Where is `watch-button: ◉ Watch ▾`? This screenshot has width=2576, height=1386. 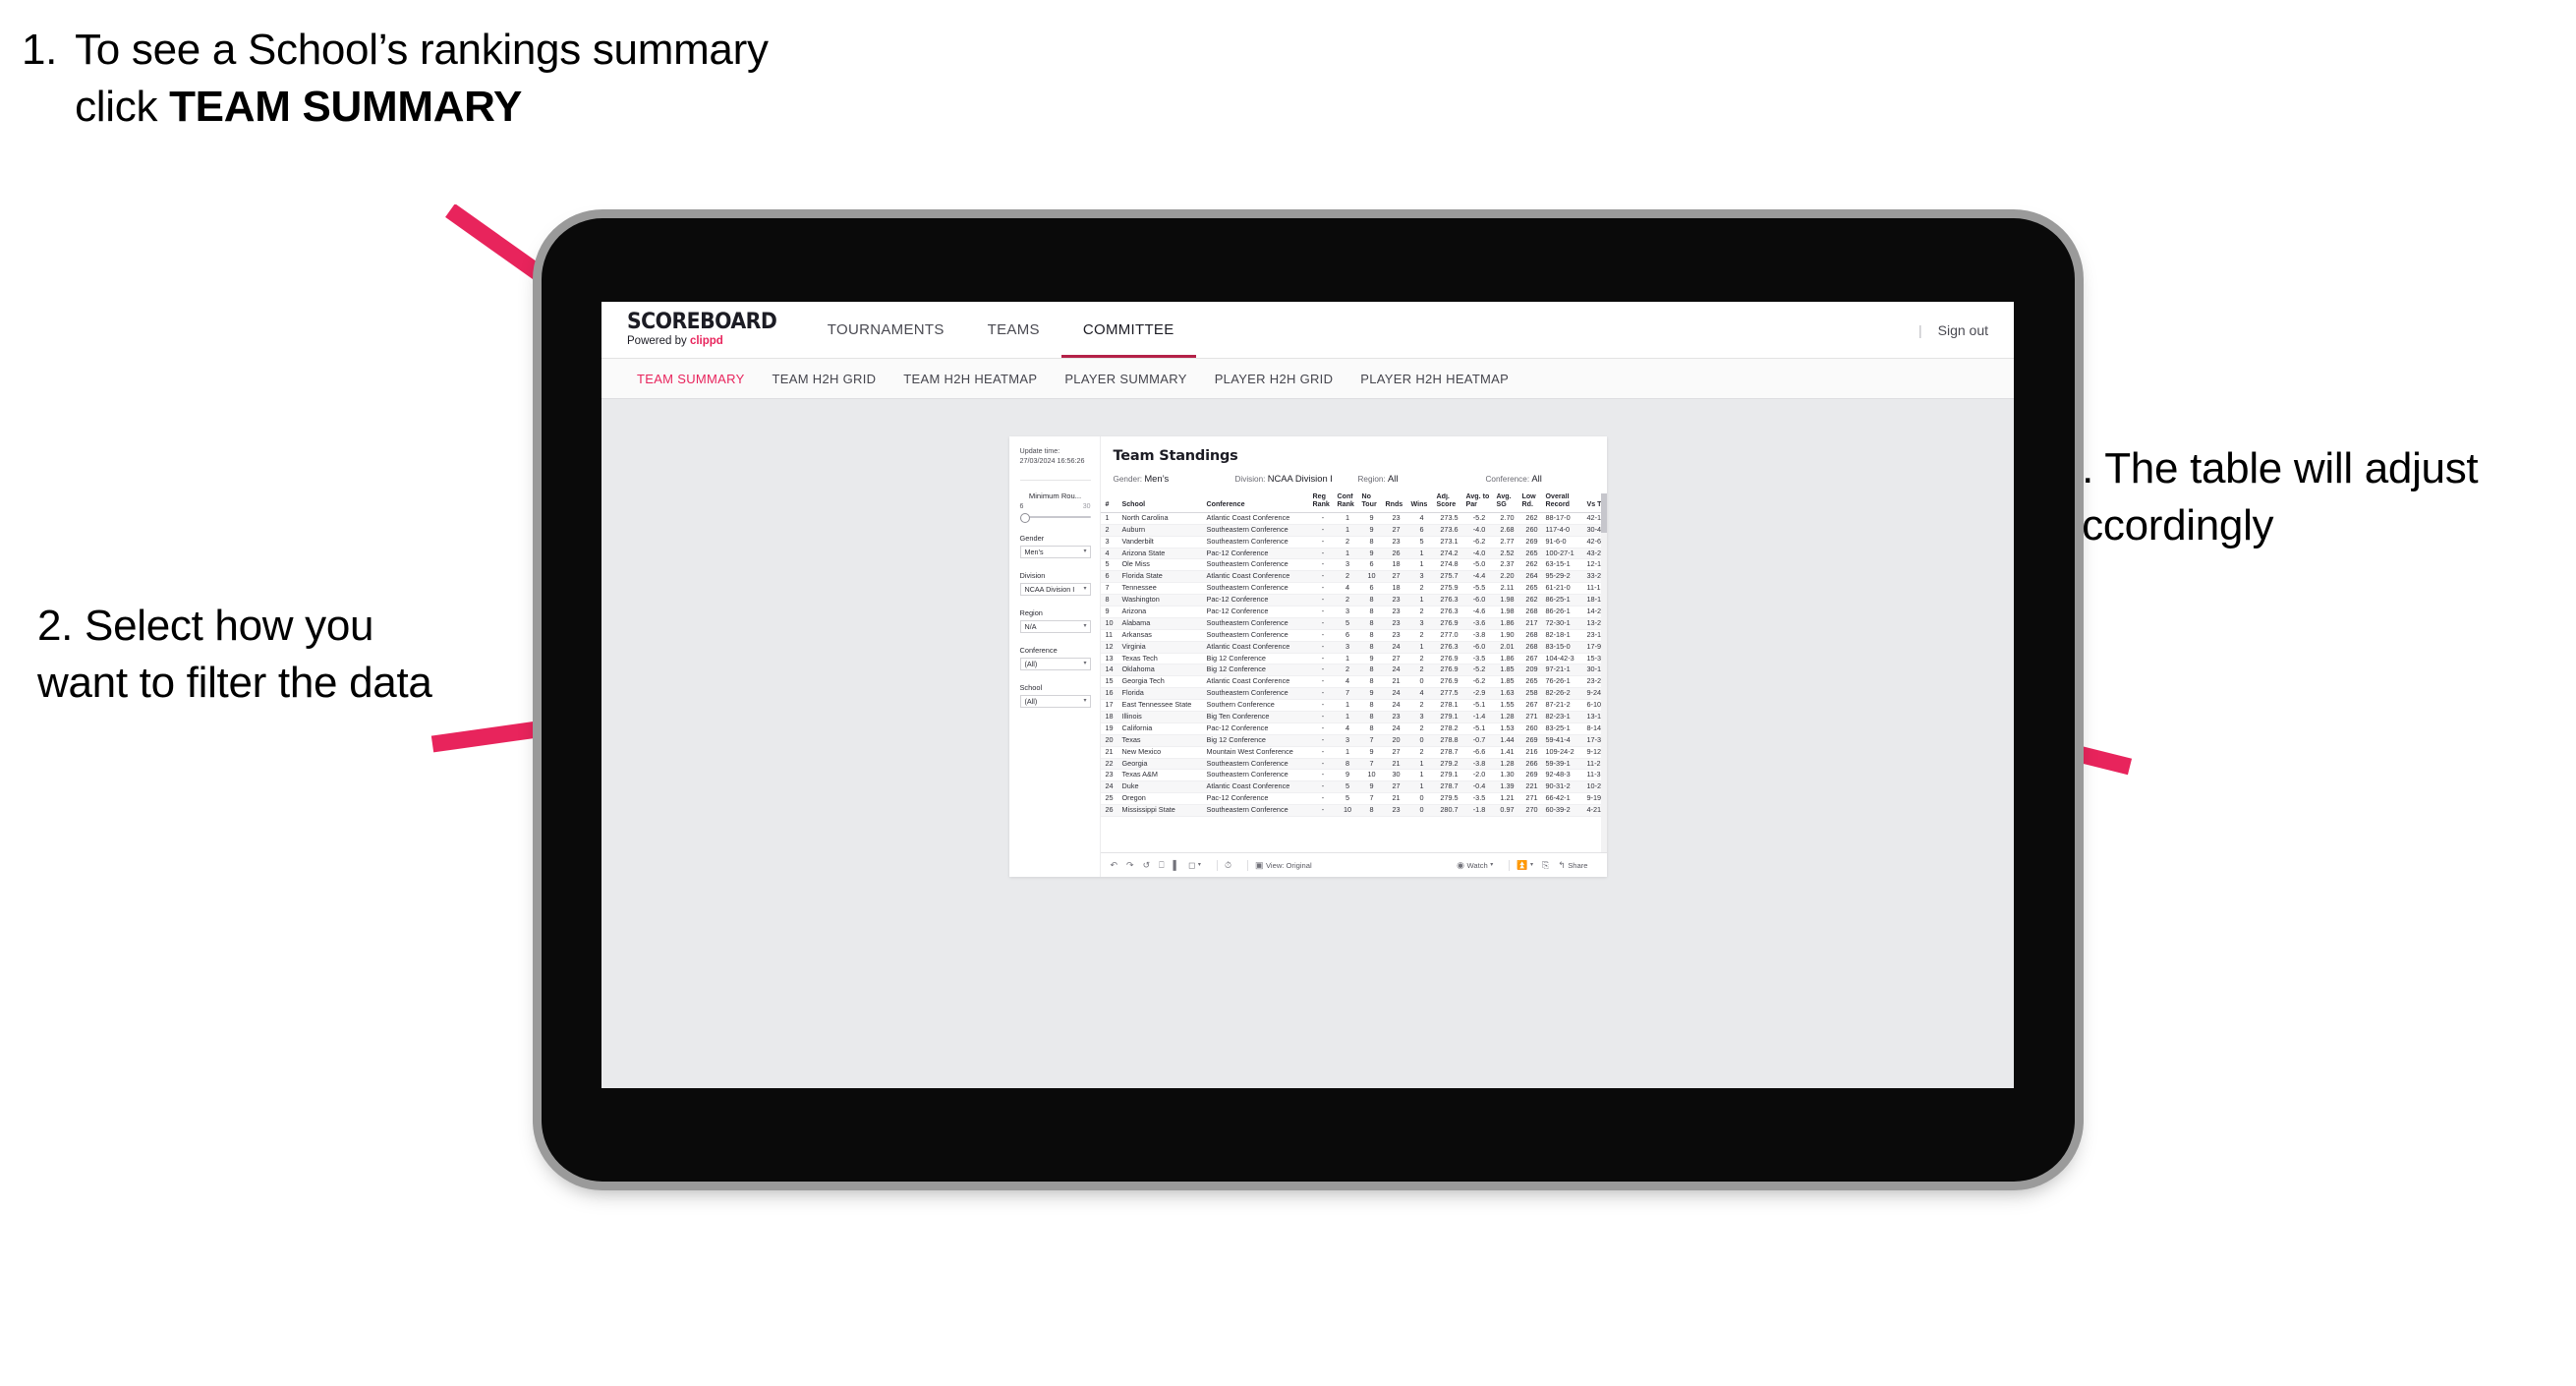
watch-button: ◉ Watch ▾ is located at coordinates (1475, 865).